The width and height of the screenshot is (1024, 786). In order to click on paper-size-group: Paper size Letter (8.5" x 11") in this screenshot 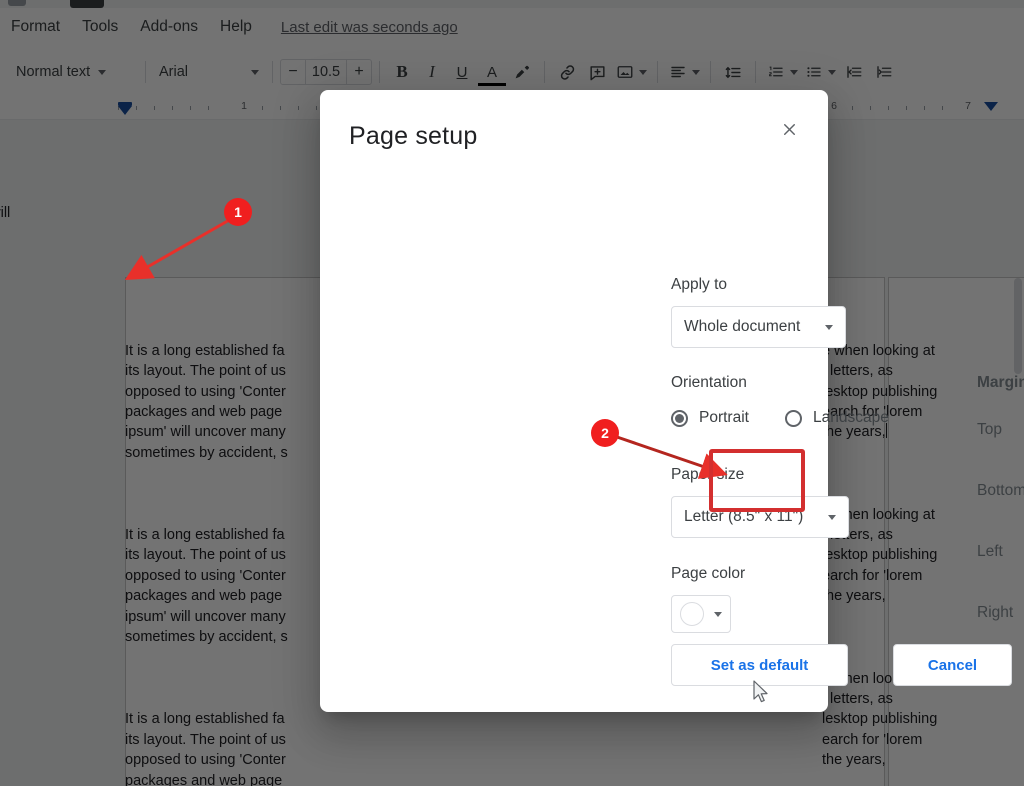, I will do `click(760, 502)`.